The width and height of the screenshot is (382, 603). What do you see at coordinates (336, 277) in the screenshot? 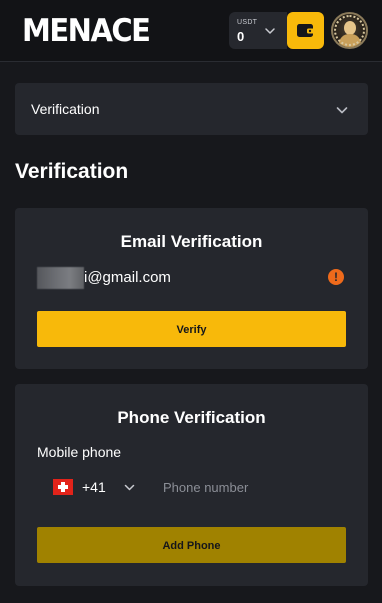
I see `exclamation-icon: !` at bounding box center [336, 277].